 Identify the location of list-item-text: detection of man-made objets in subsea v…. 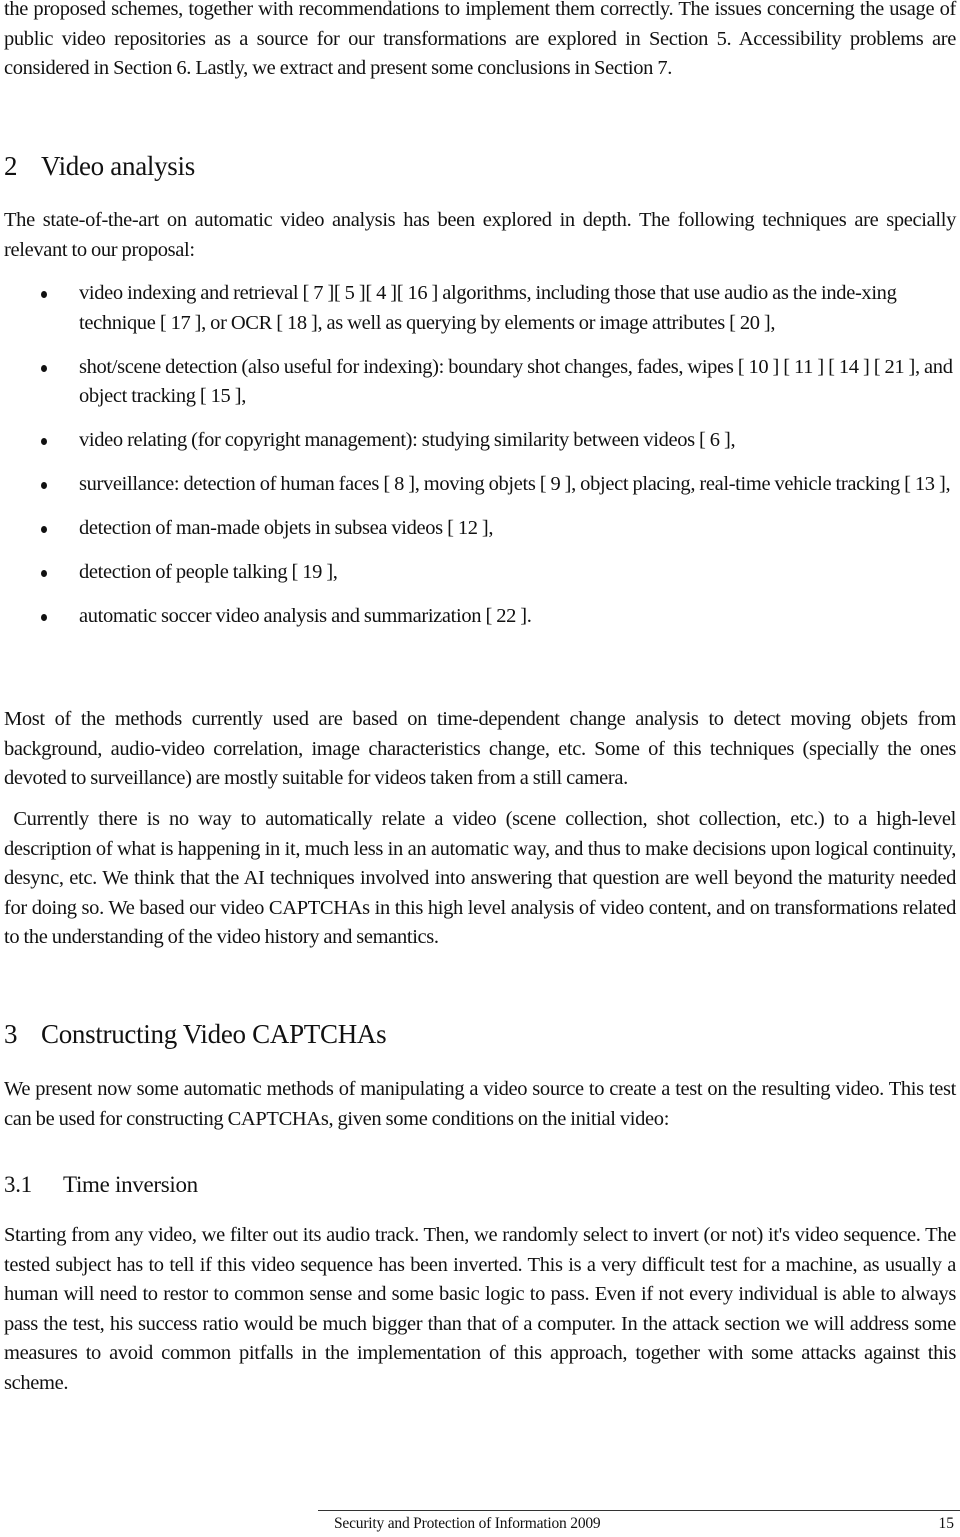
(286, 528).